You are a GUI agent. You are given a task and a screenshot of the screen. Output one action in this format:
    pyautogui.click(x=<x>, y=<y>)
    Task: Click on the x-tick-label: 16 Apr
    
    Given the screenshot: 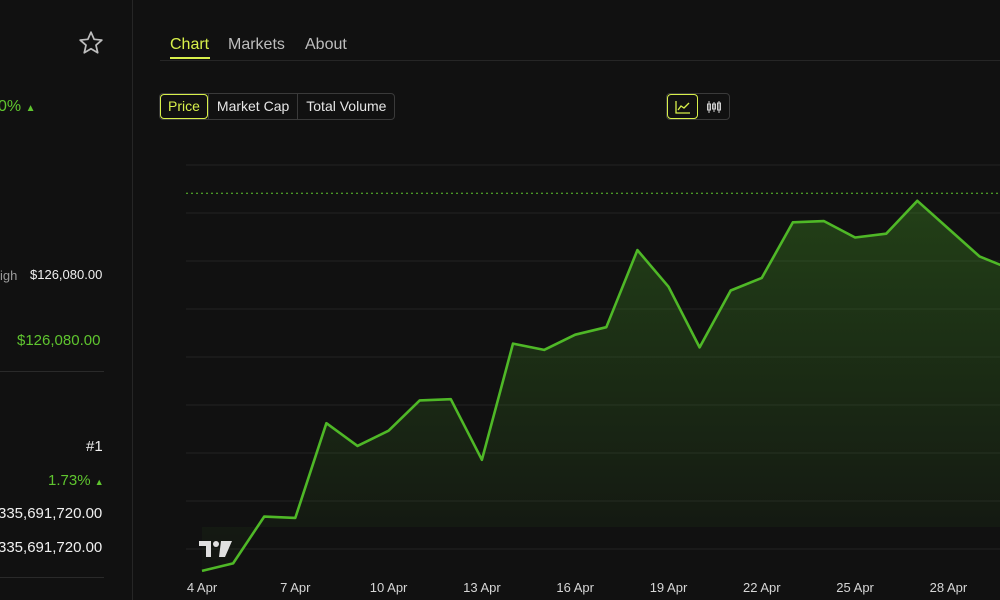 What is the action you would take?
    pyautogui.click(x=575, y=587)
    